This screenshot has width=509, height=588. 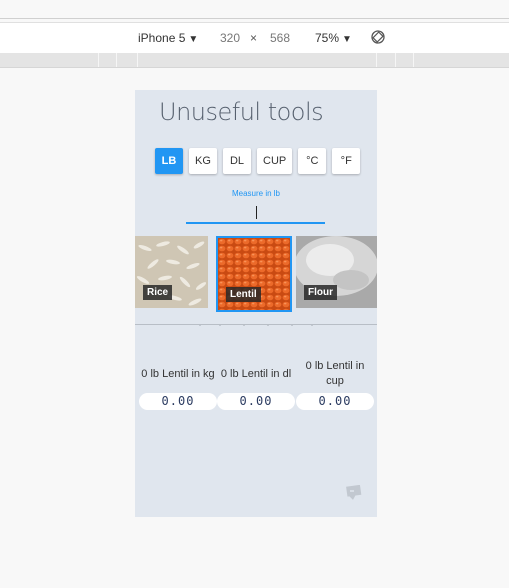 I want to click on result-cup: 0 lb Lentil in cup 0.00, so click(x=335, y=384).